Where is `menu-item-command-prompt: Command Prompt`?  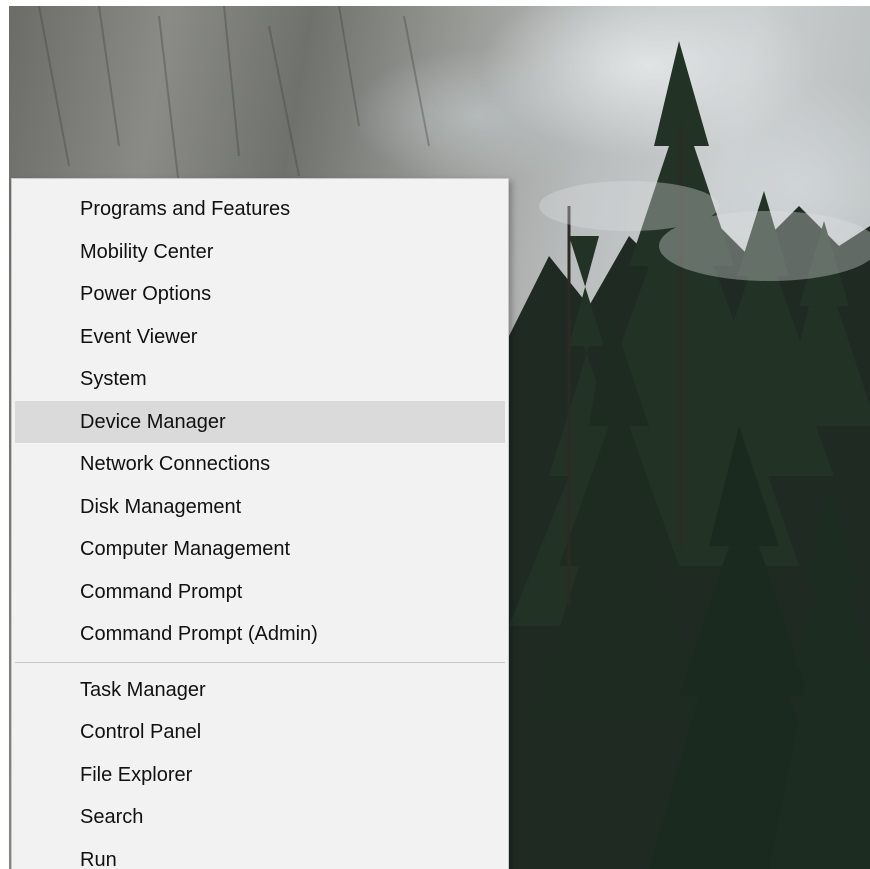 menu-item-command-prompt: Command Prompt is located at coordinates (260, 592).